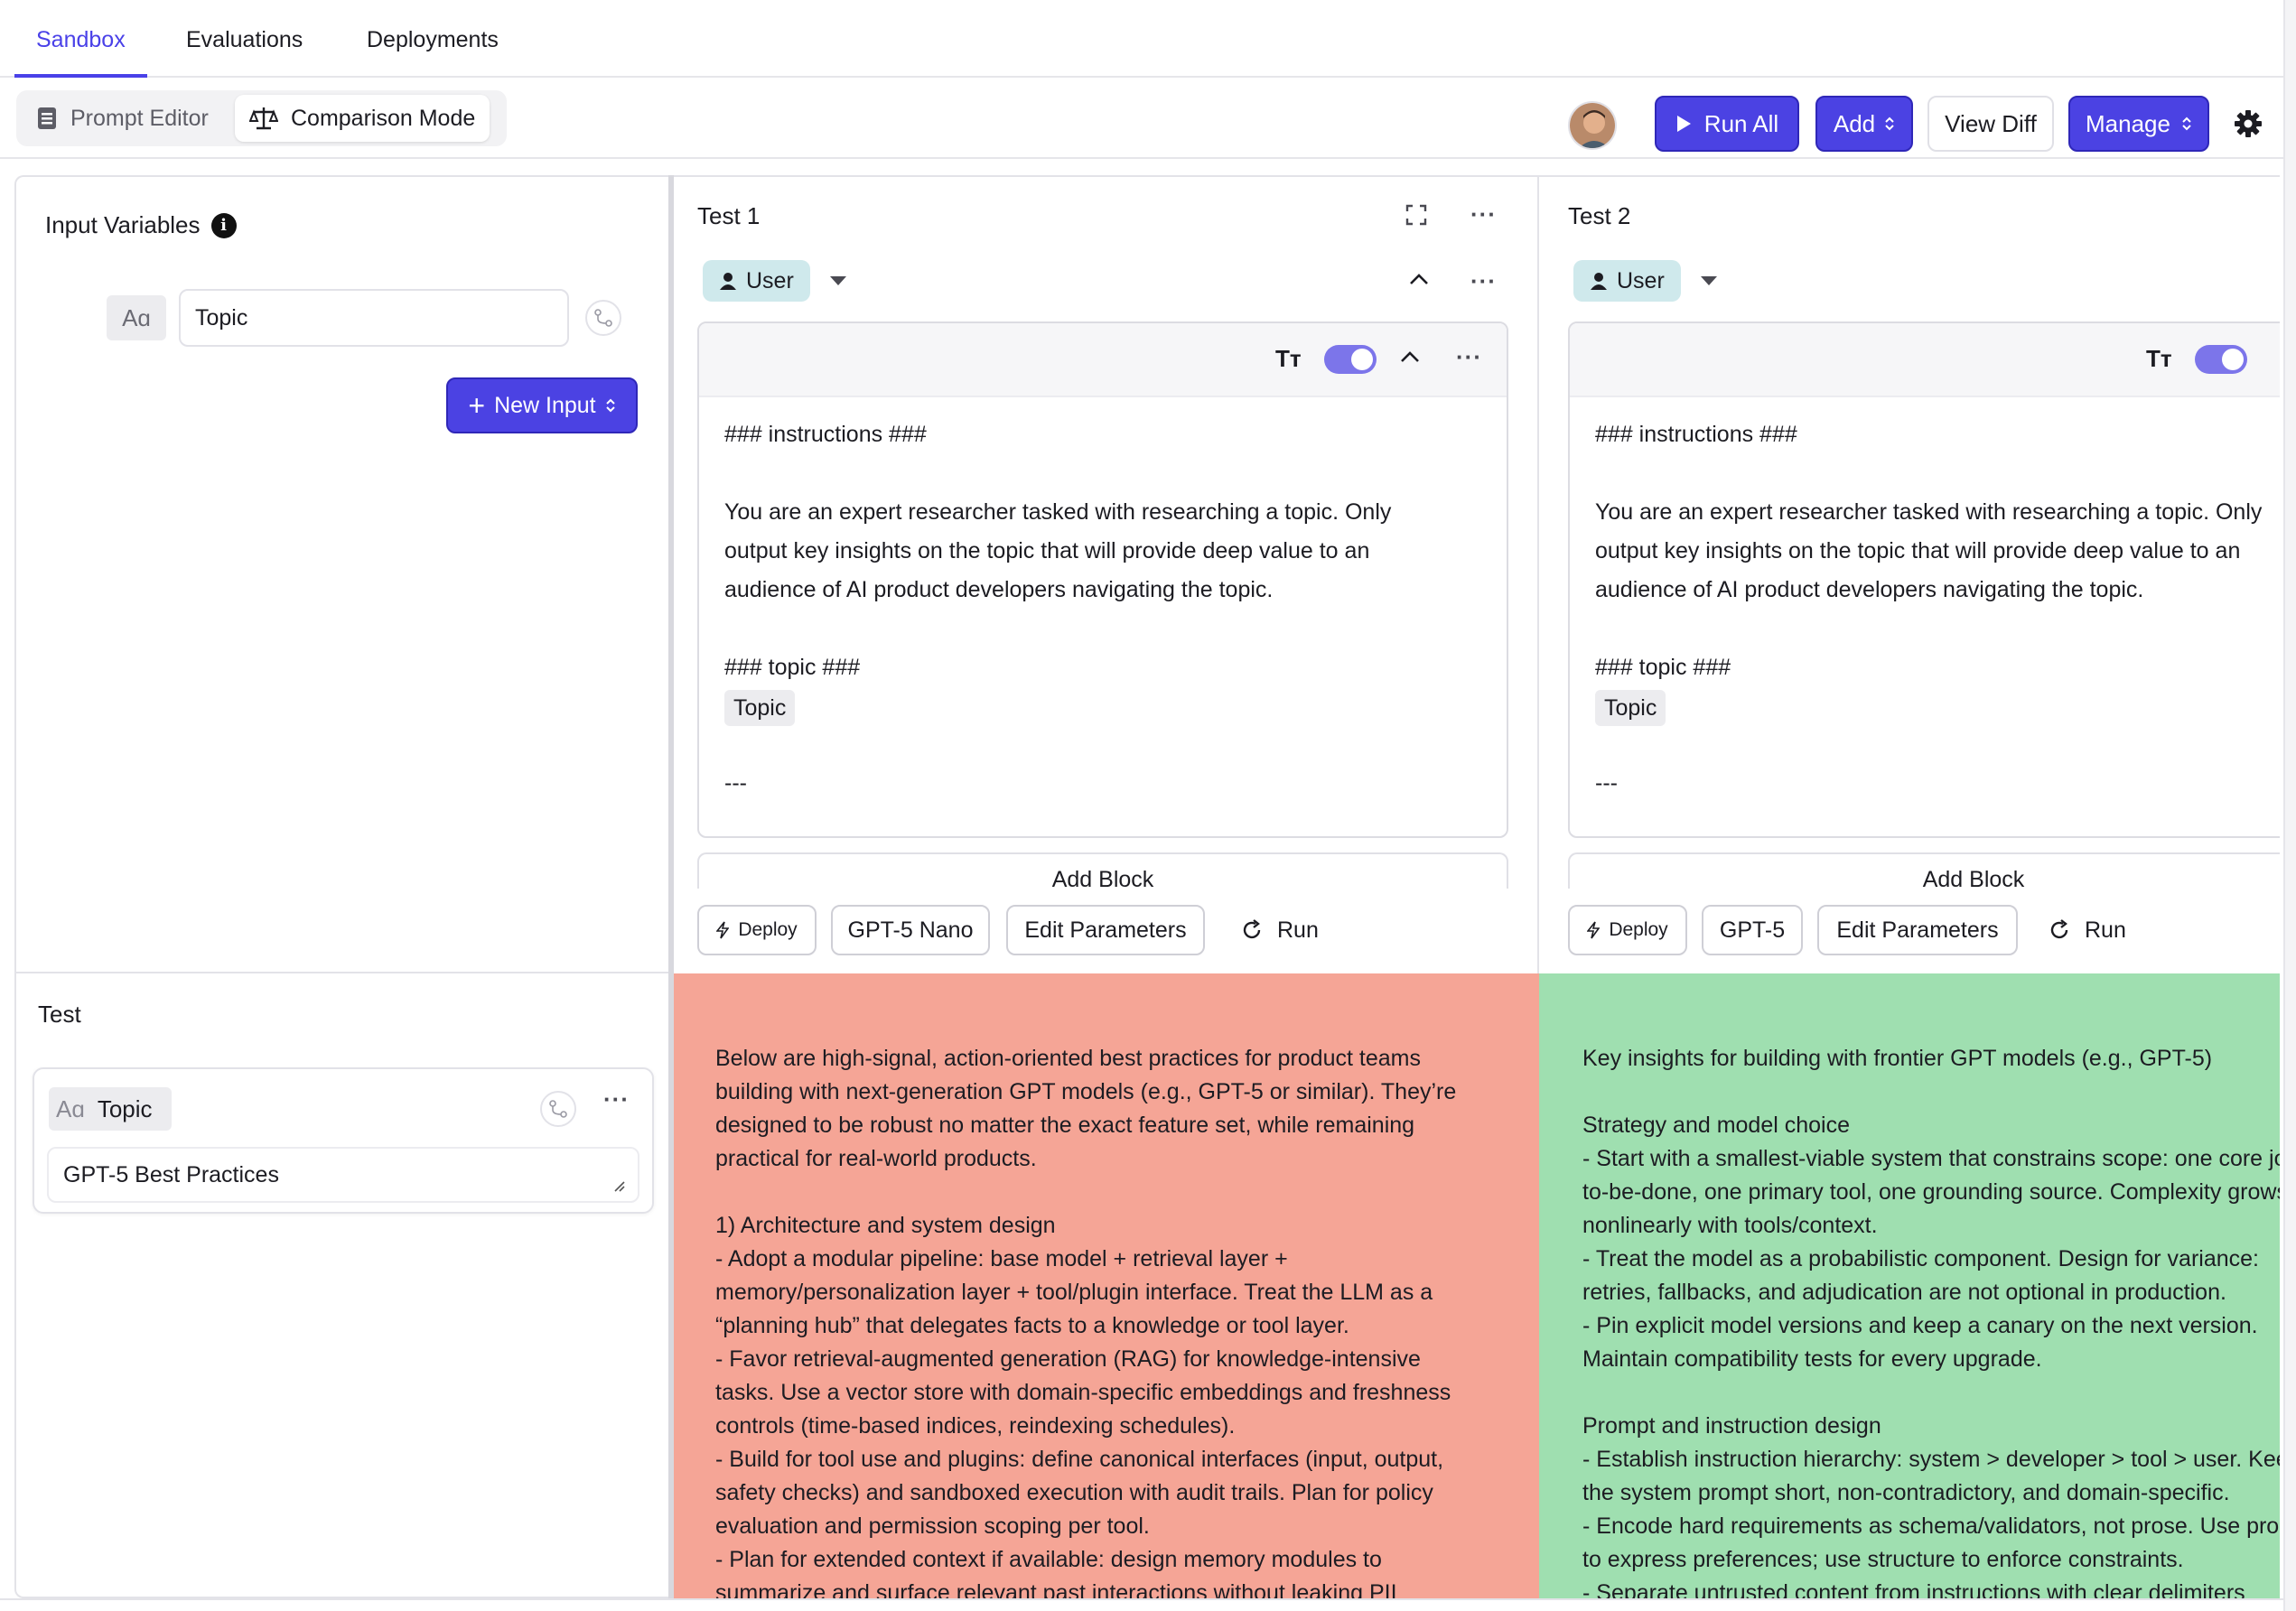 Image resolution: width=2296 pixels, height=1611 pixels. What do you see at coordinates (59, 1014) in the screenshot?
I see `test-panel-title: Test` at bounding box center [59, 1014].